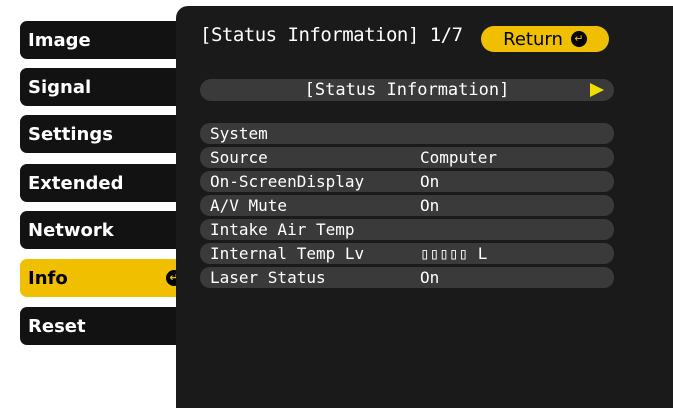 The width and height of the screenshot is (673, 408). I want to click on tab-settings: Settings, so click(102, 134).